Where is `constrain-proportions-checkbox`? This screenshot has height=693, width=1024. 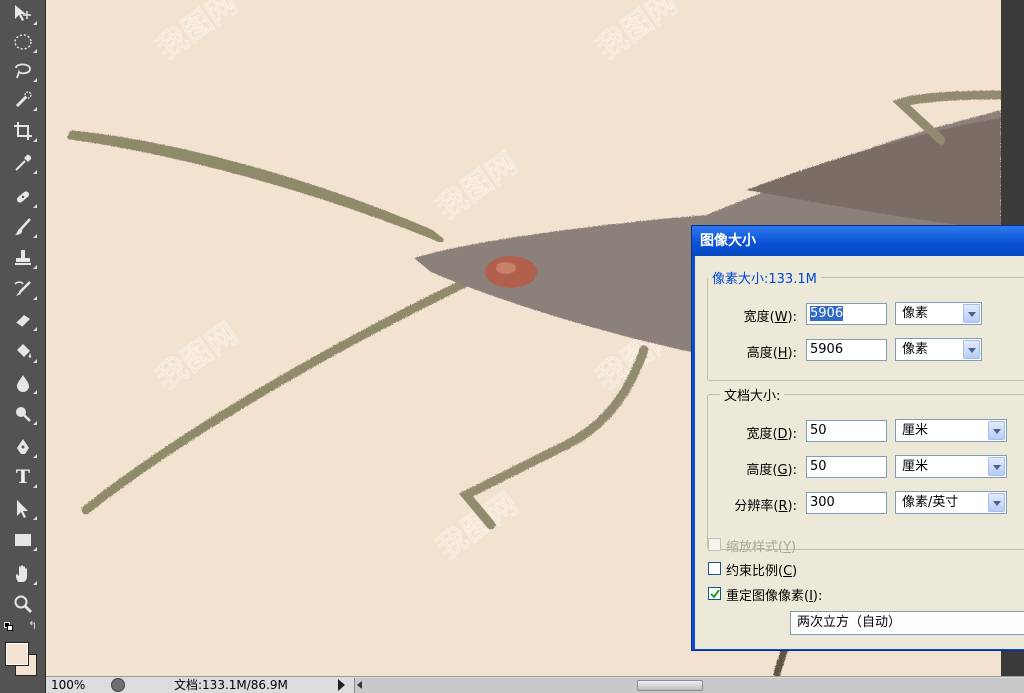 constrain-proportions-checkbox is located at coordinates (714, 568).